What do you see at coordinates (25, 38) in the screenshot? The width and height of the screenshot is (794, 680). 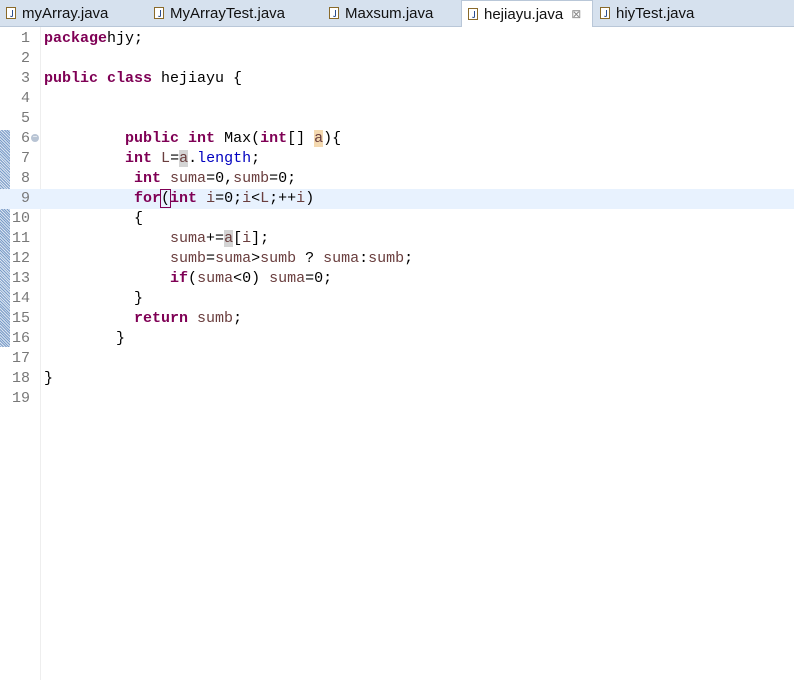 I see `line-number: 1` at bounding box center [25, 38].